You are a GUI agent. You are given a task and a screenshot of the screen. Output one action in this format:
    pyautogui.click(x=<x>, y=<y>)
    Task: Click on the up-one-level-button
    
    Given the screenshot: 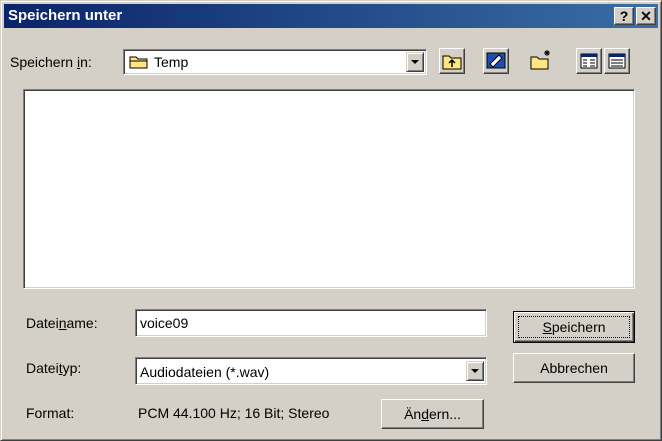 What is the action you would take?
    pyautogui.click(x=452, y=61)
    